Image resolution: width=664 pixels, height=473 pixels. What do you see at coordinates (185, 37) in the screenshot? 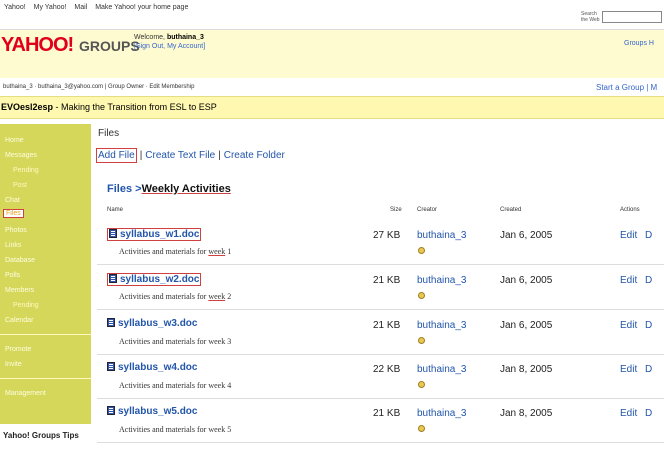
I see `username: buthaina_3` at bounding box center [185, 37].